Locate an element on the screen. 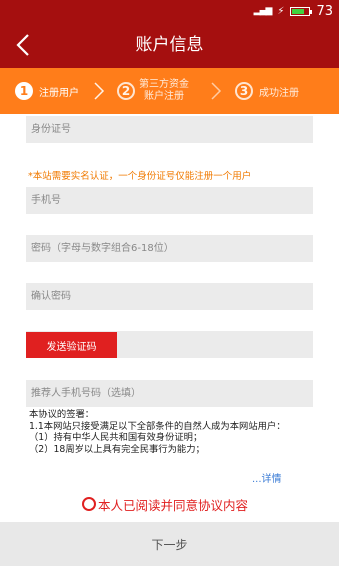 The height and width of the screenshot is (566, 339). send-code-button: 发送验证码 is located at coordinates (71, 345).